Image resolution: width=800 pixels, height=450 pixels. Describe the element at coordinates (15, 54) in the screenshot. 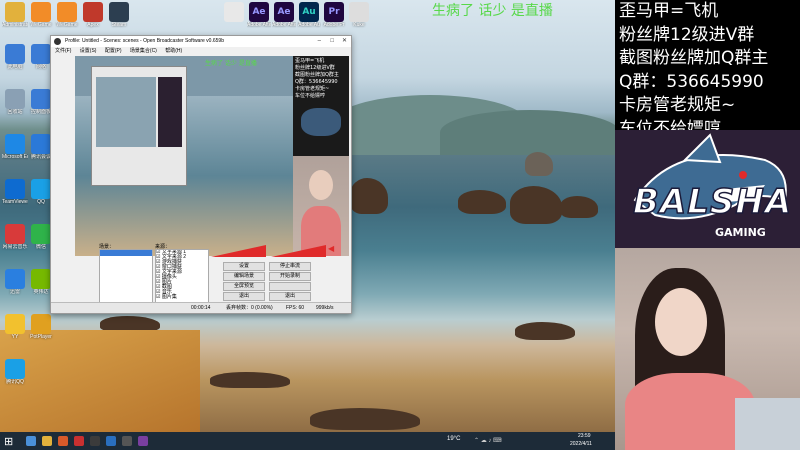

I see `computer-icon` at that location.